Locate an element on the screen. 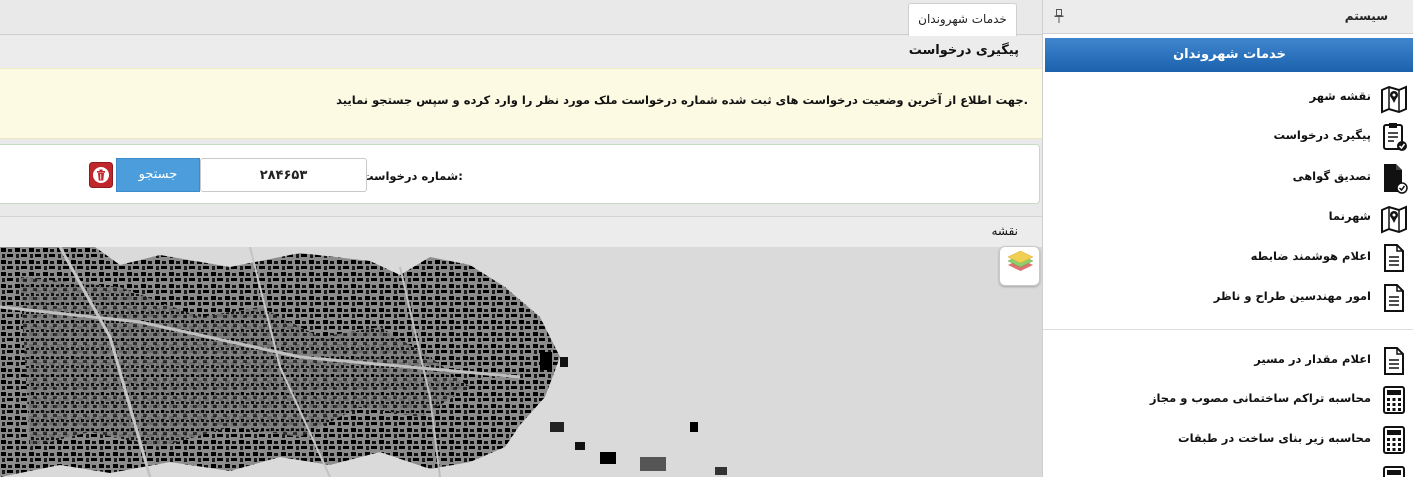 This screenshot has width=1413, height=477. request-number-label: شماره درخواست: is located at coordinates (412, 176).